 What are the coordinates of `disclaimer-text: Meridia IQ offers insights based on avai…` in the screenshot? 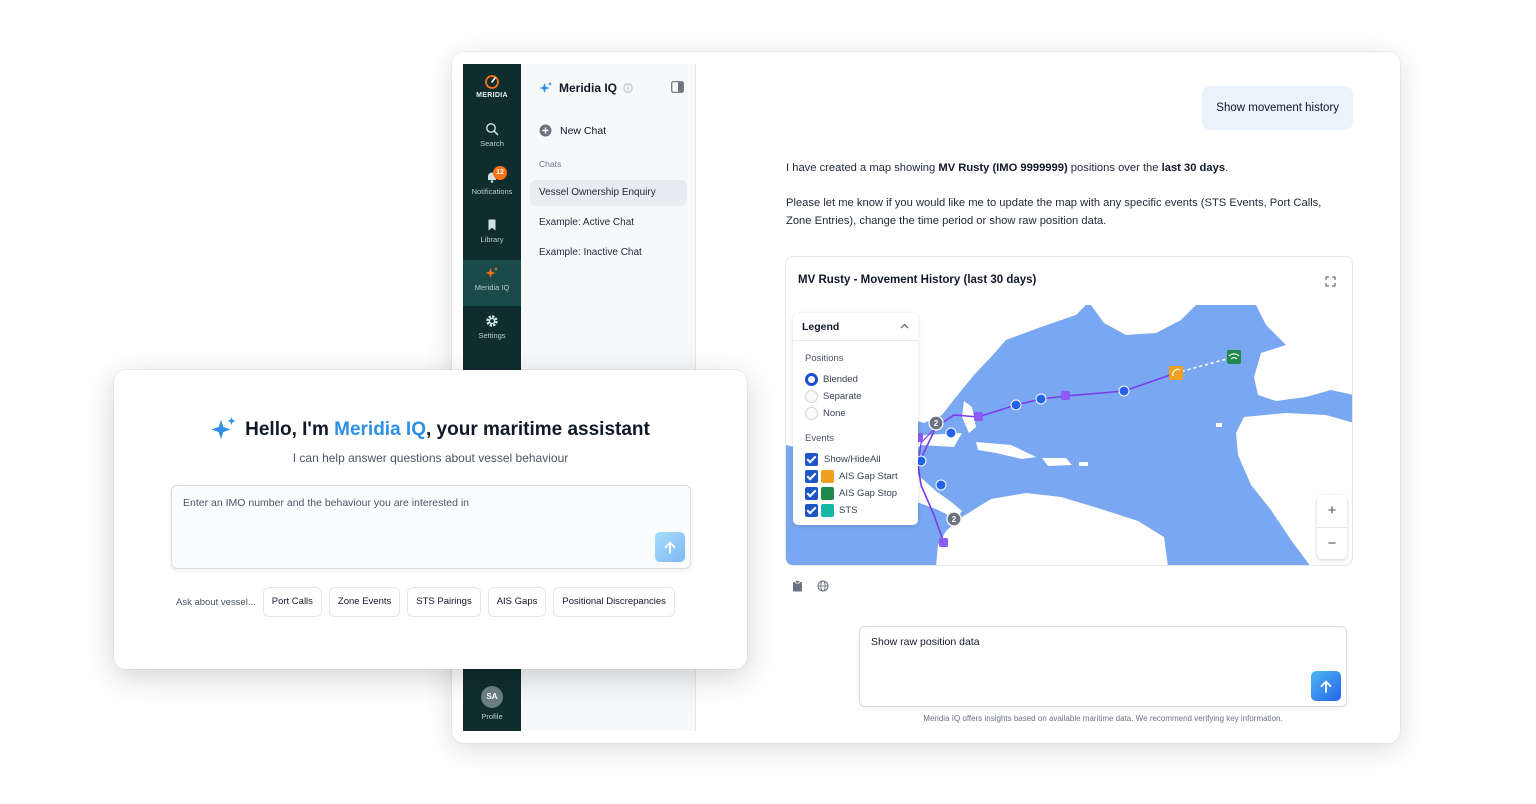 It's located at (1103, 718).